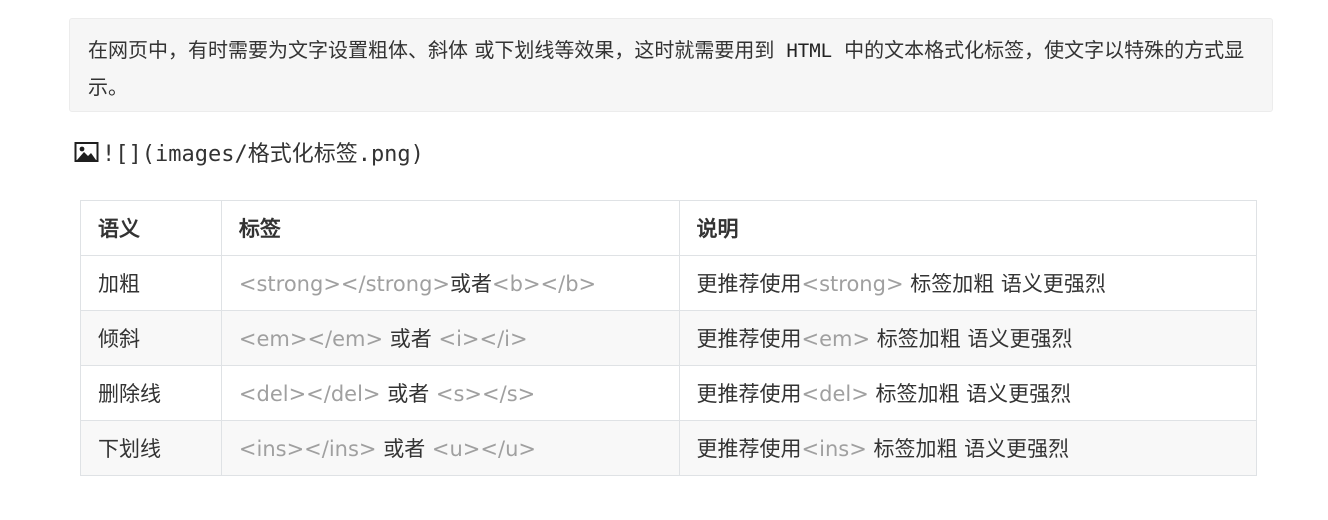 The height and width of the screenshot is (520, 1328). Describe the element at coordinates (151, 393) in the screenshot. I see `cell-semantic: 删除线` at that location.